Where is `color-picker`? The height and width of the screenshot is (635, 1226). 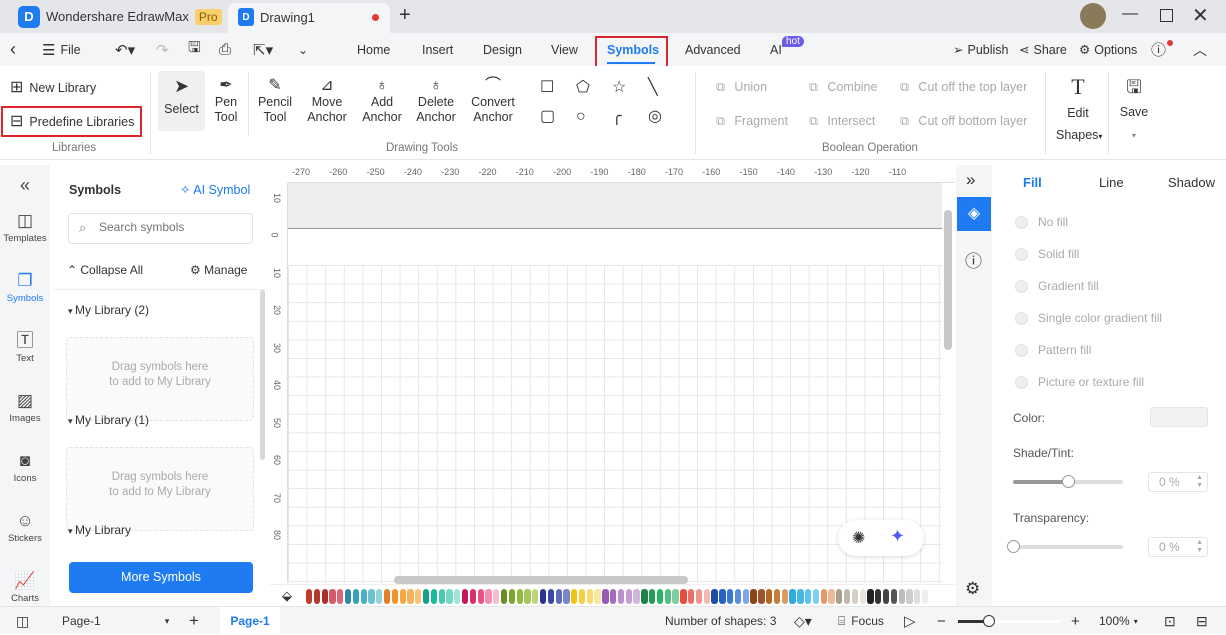 color-picker is located at coordinates (1179, 417).